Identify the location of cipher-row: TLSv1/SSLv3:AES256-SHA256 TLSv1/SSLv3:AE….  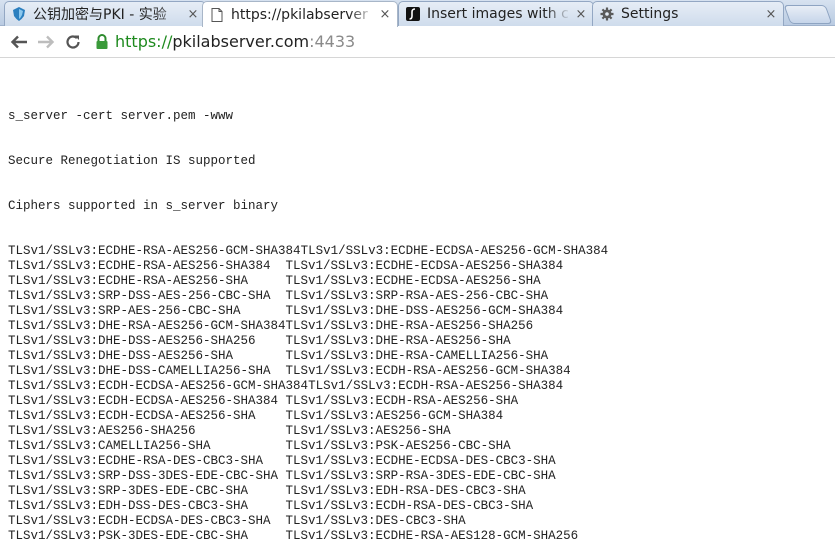
(421, 431).